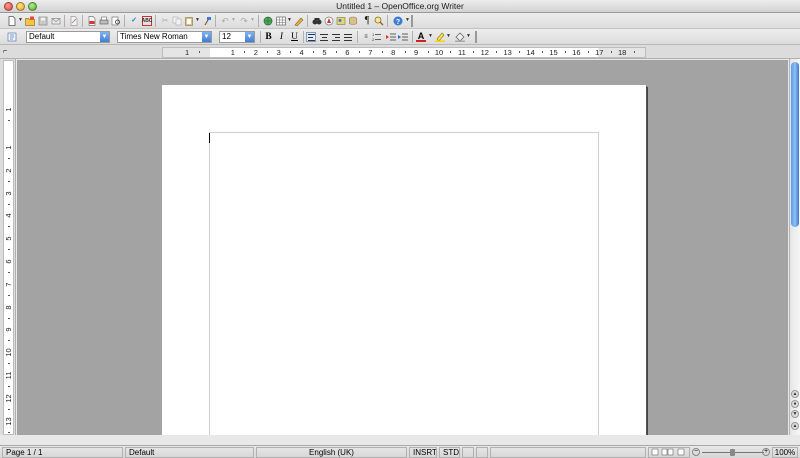  Describe the element at coordinates (164, 37) in the screenshot. I see `font-name-combo: Times New Roman ▼` at that location.